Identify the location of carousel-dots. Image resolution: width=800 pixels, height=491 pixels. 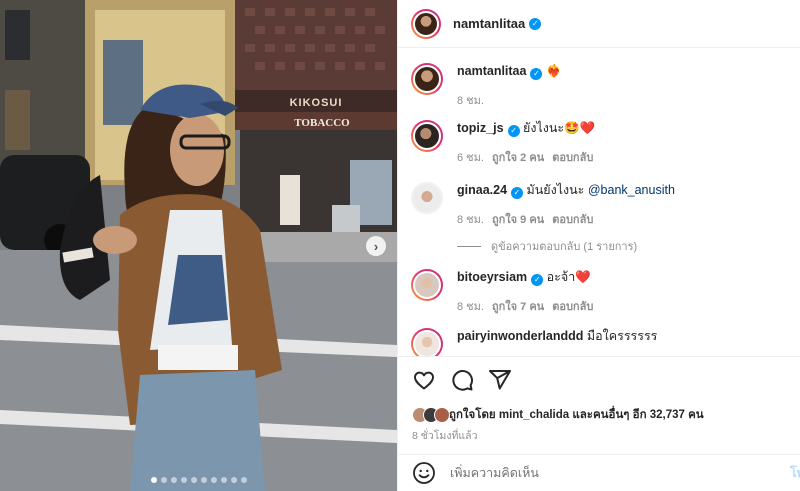
(198, 480).